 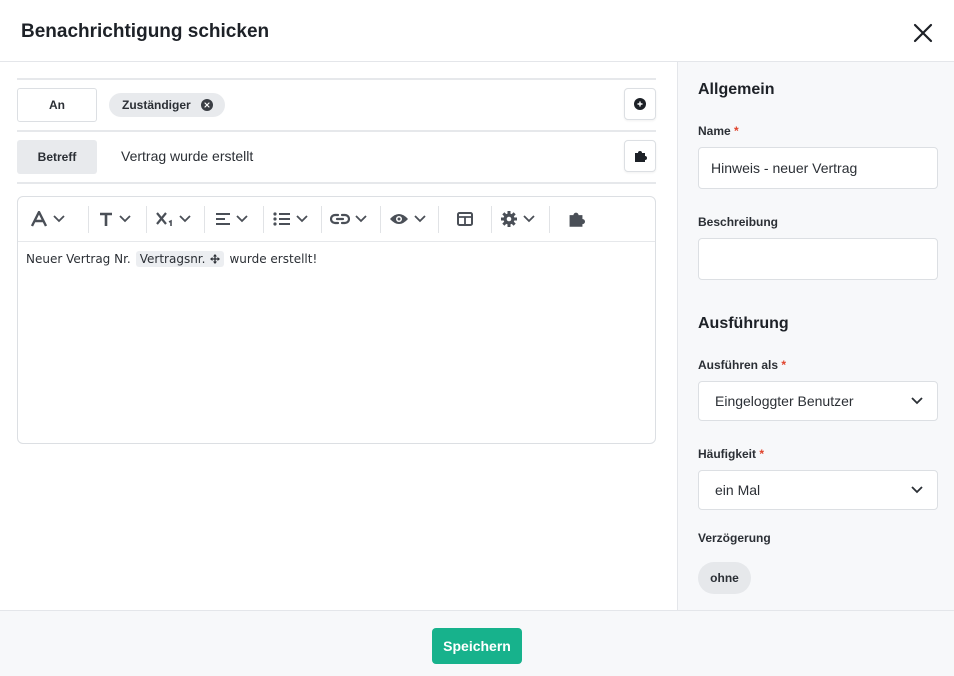 I want to click on save-button: Speichern, so click(x=477, y=646).